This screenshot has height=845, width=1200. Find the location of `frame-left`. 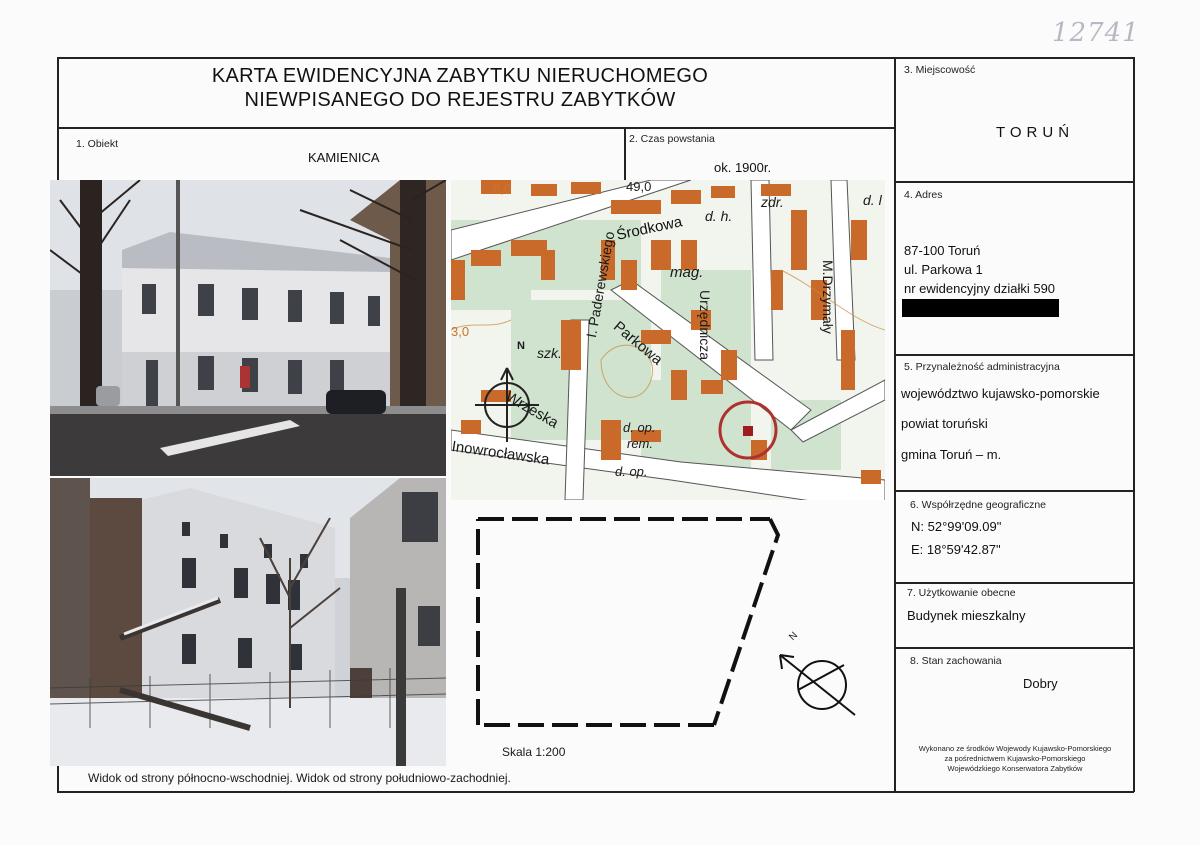

frame-left is located at coordinates (58, 118).